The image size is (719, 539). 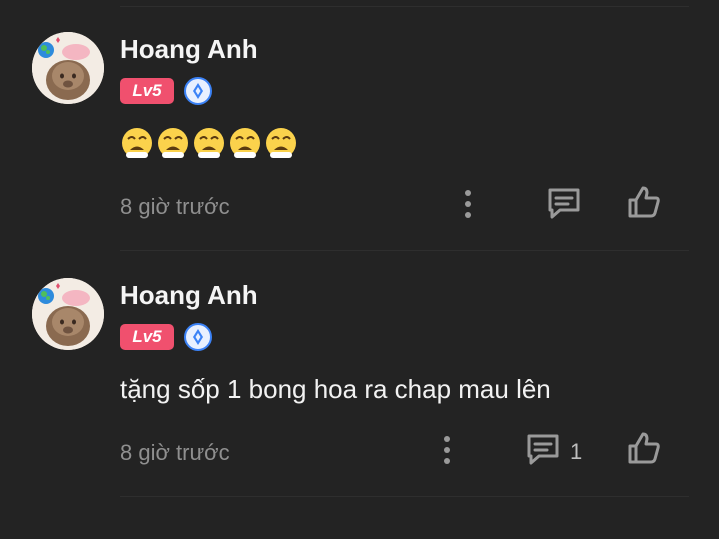 I want to click on comment-content: tặng sốp 1 bong hoa ra chap mau lên, so click(x=335, y=389).